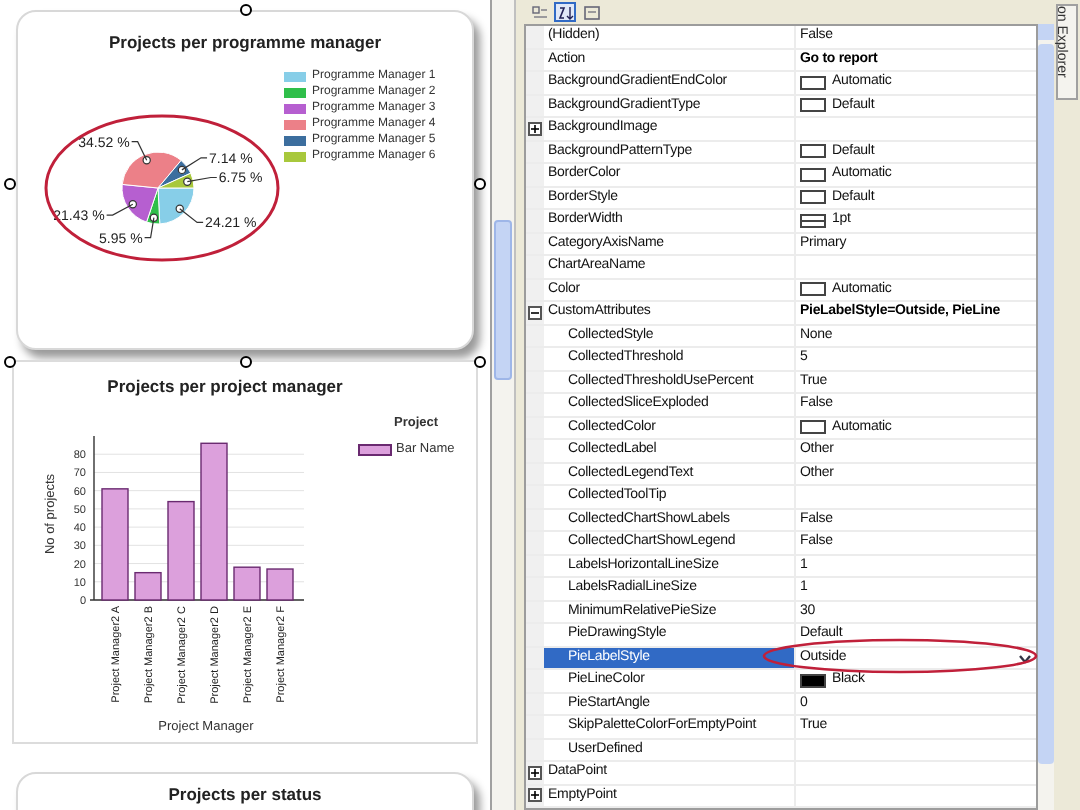 The image size is (1080, 810). Describe the element at coordinates (245, 43) in the screenshot. I see `chart-title: Projects per programme manager` at that location.